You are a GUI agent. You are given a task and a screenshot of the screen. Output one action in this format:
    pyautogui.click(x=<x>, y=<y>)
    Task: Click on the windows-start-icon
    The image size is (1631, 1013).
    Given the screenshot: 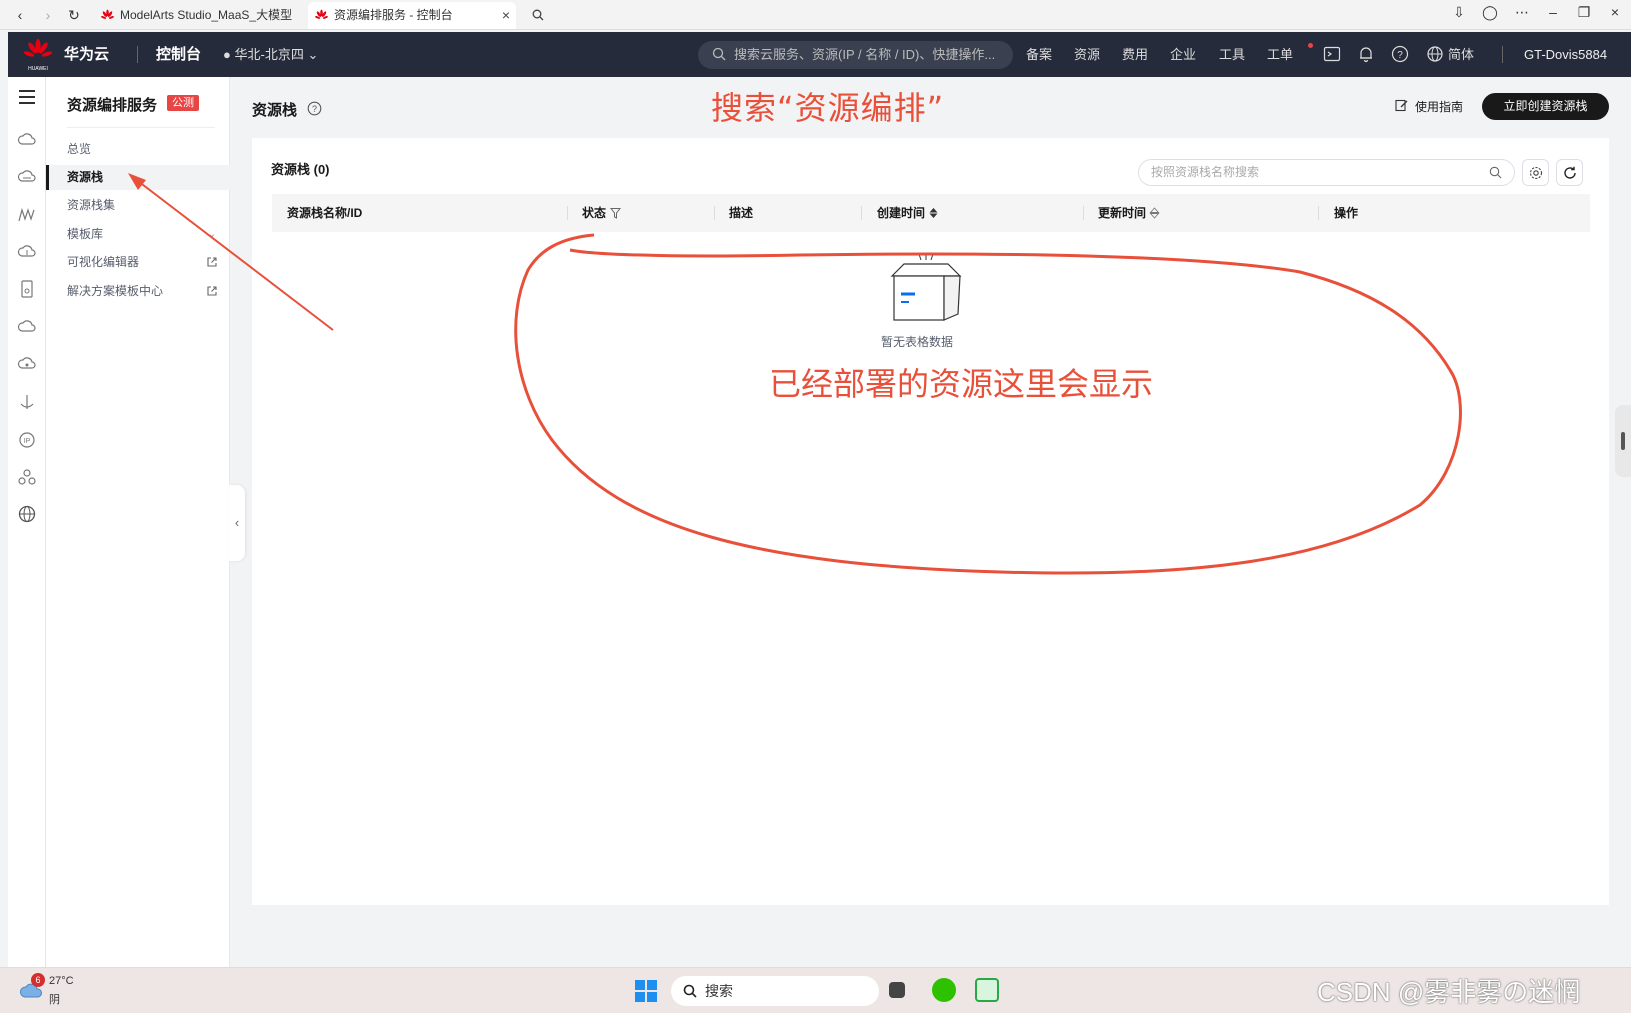 What is the action you would take?
    pyautogui.click(x=646, y=991)
    